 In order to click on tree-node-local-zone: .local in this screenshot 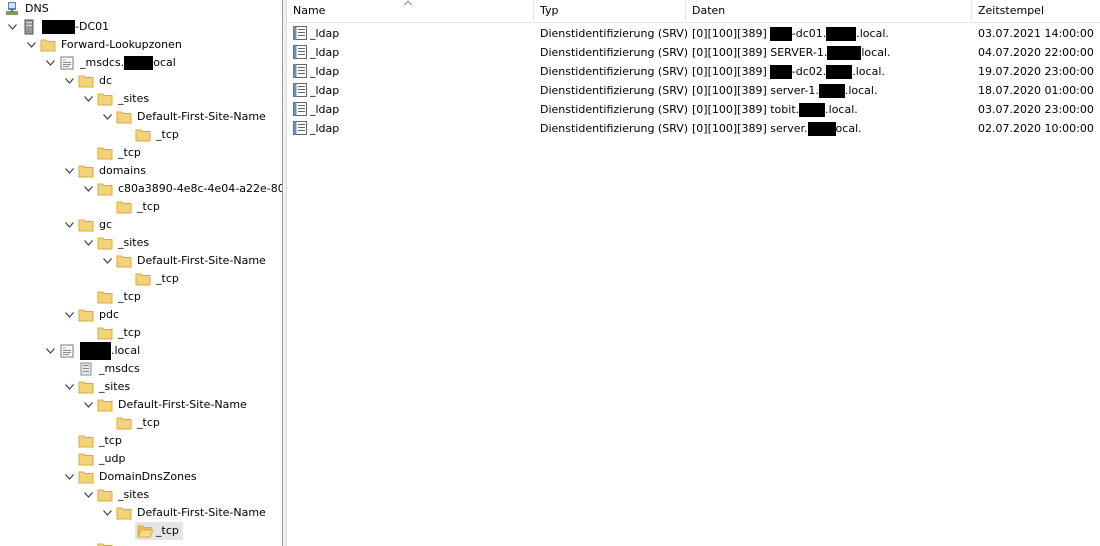, I will do `click(93, 351)`.